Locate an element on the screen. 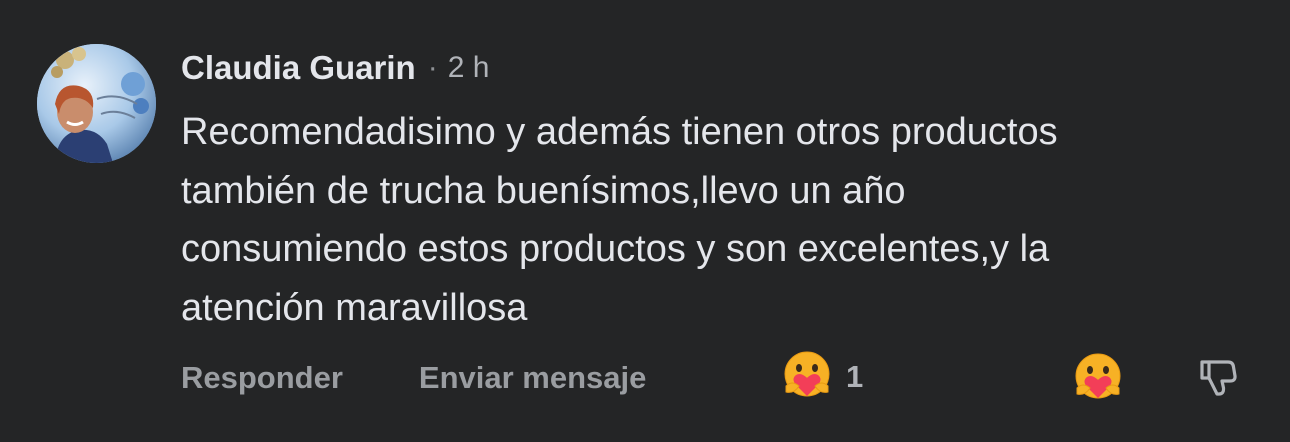 This screenshot has height=442, width=1290. avatar-photo is located at coordinates (96, 103).